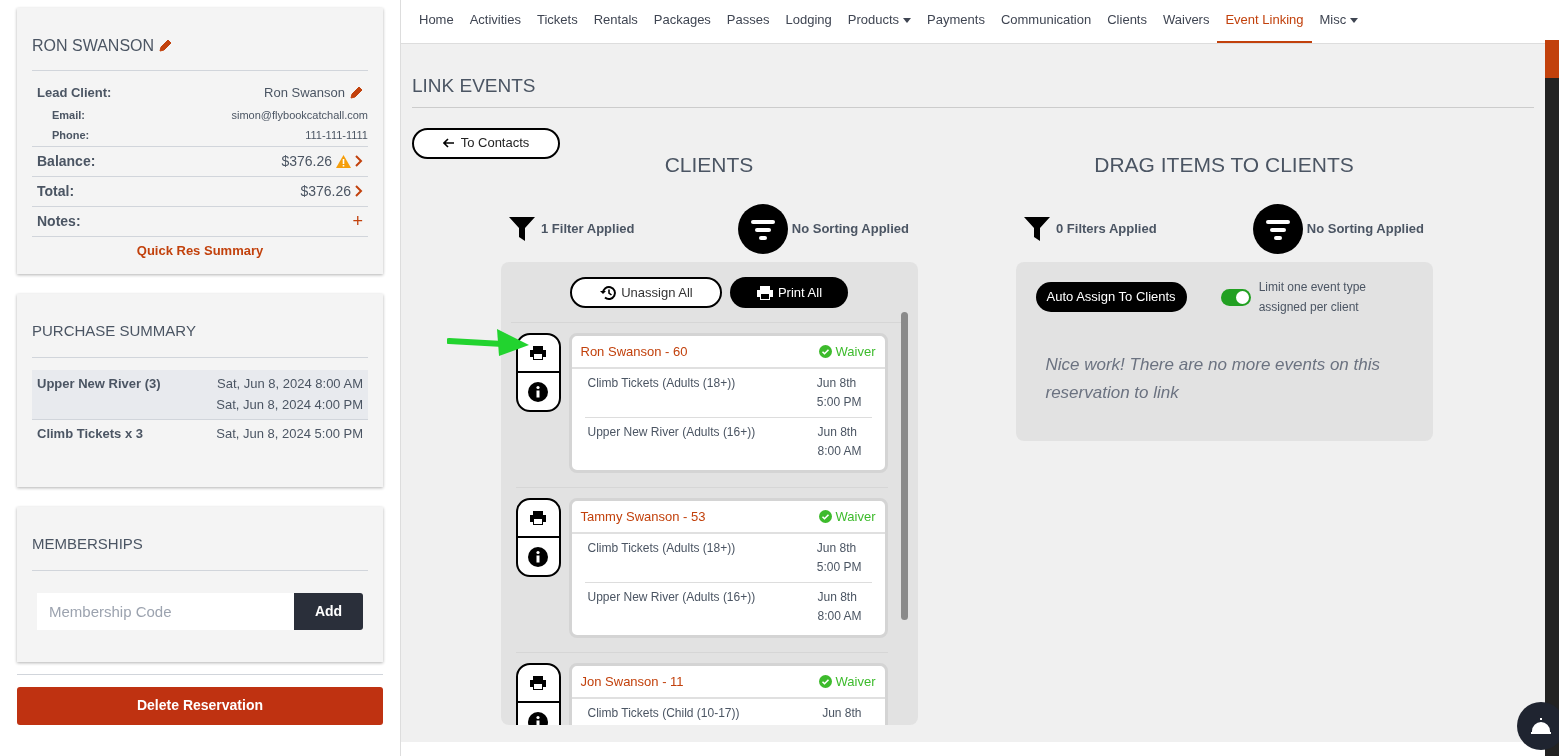 The width and height of the screenshot is (1559, 756). I want to click on card-title: RON SWANSON, so click(93, 46).